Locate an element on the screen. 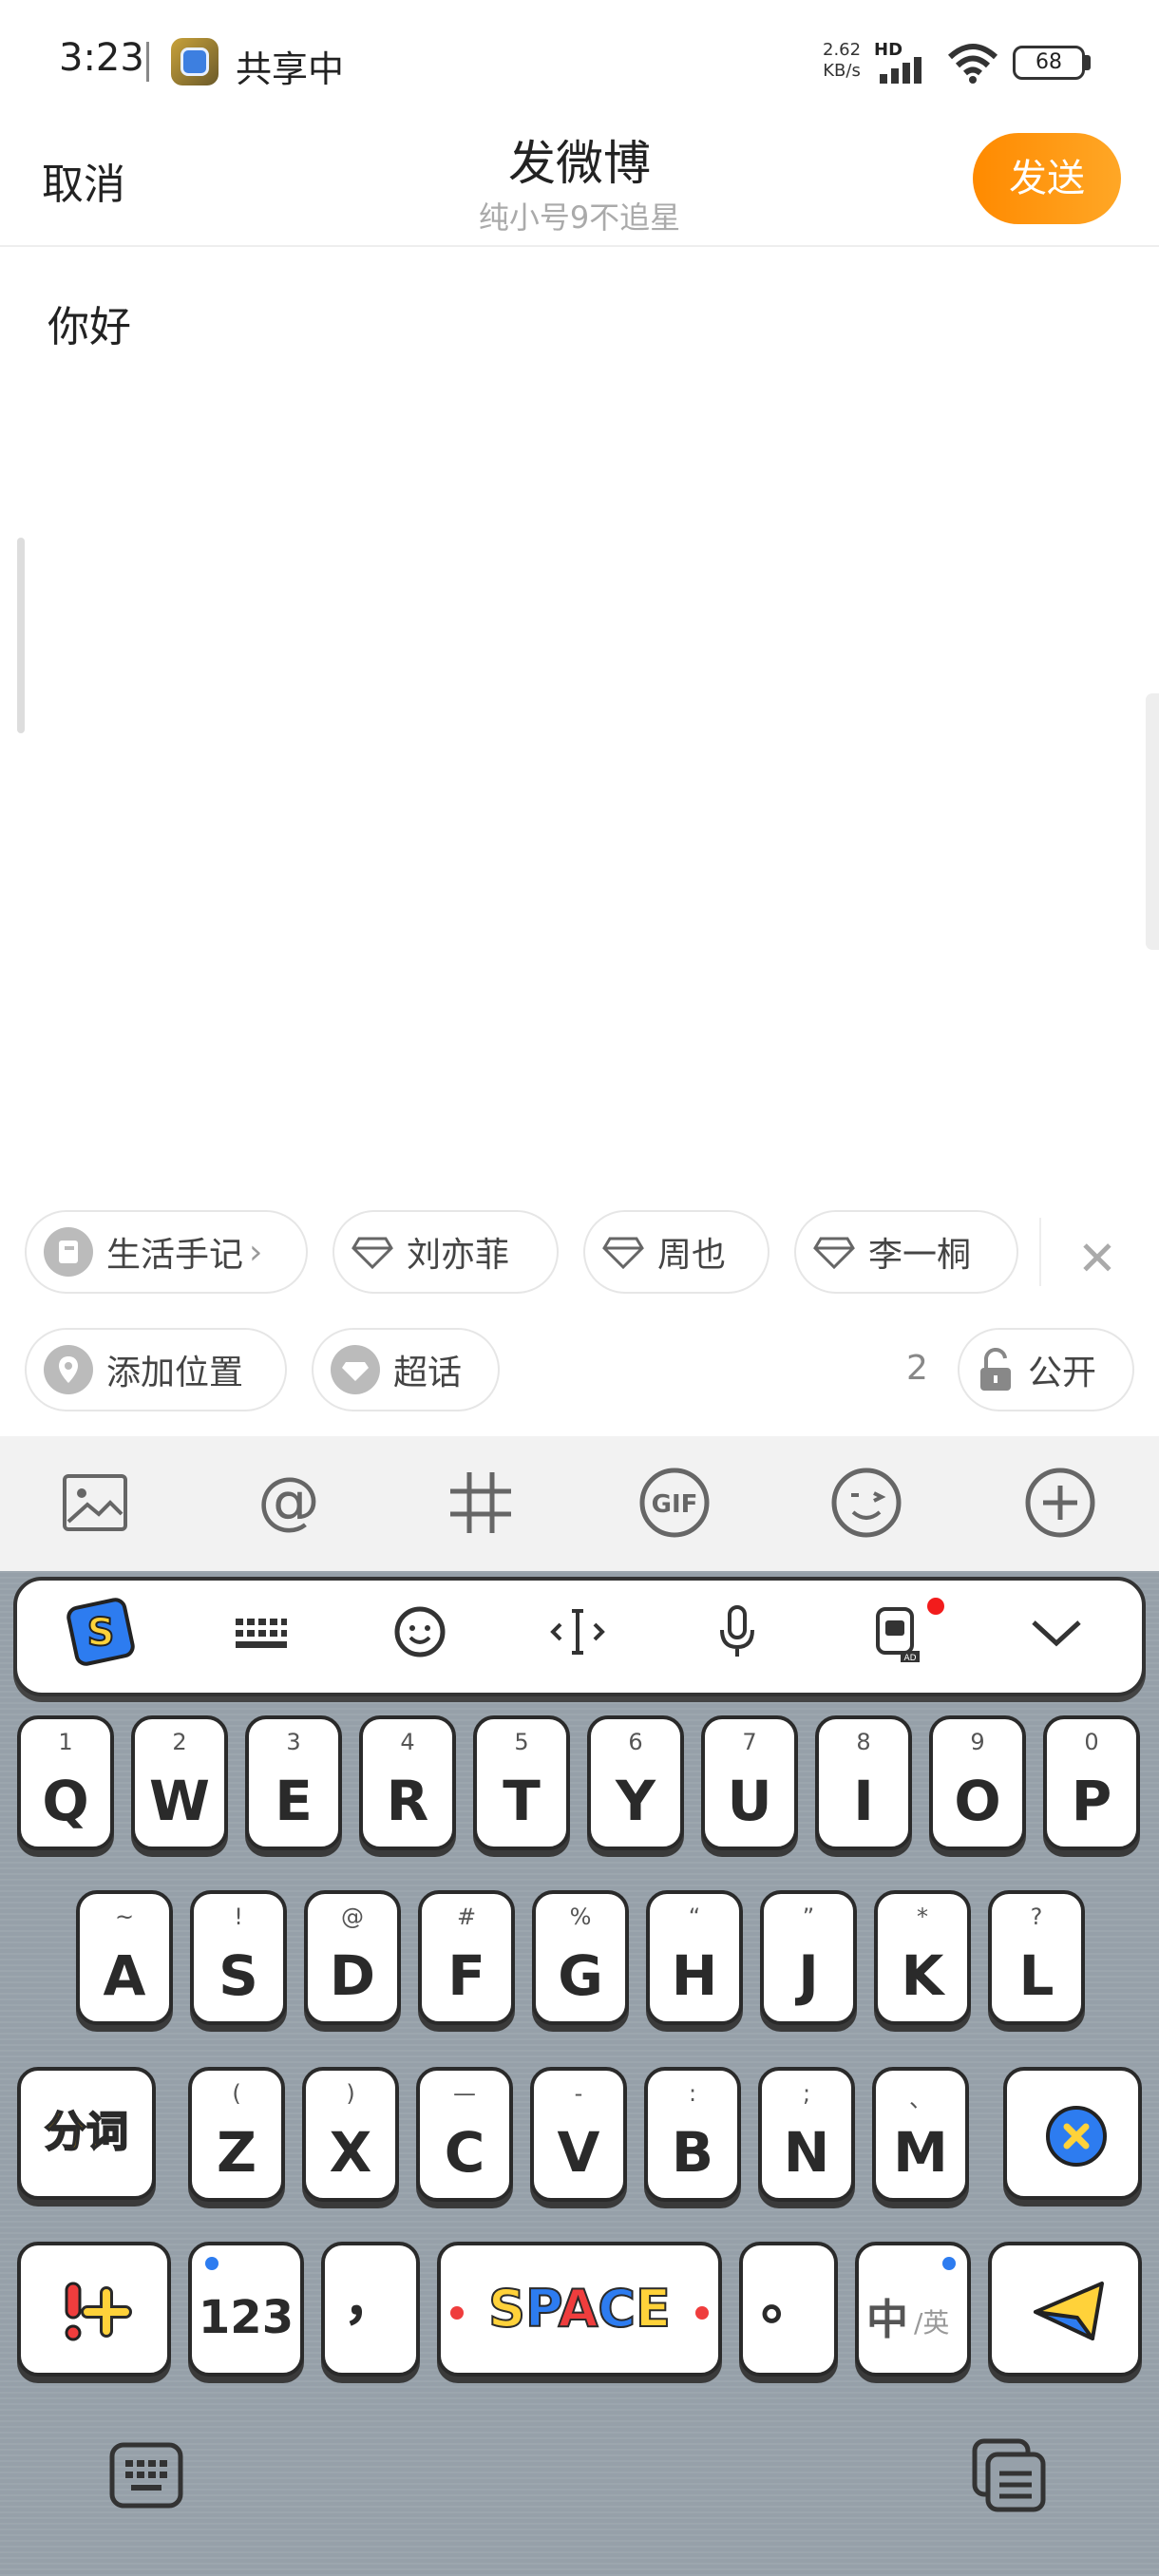 The height and width of the screenshot is (2576, 1159). plus-icon is located at coordinates (1060, 1503).